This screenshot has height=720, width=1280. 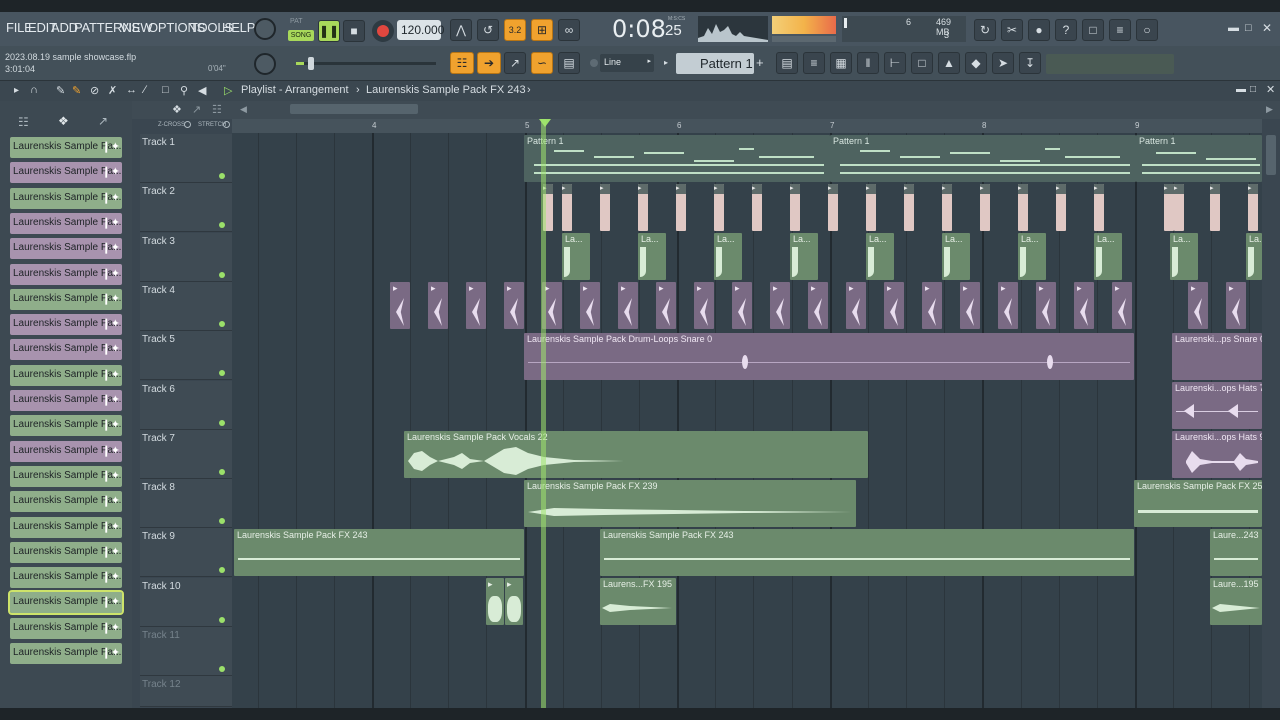 I want to click on track-header: Track 5, so click(x=186, y=356).